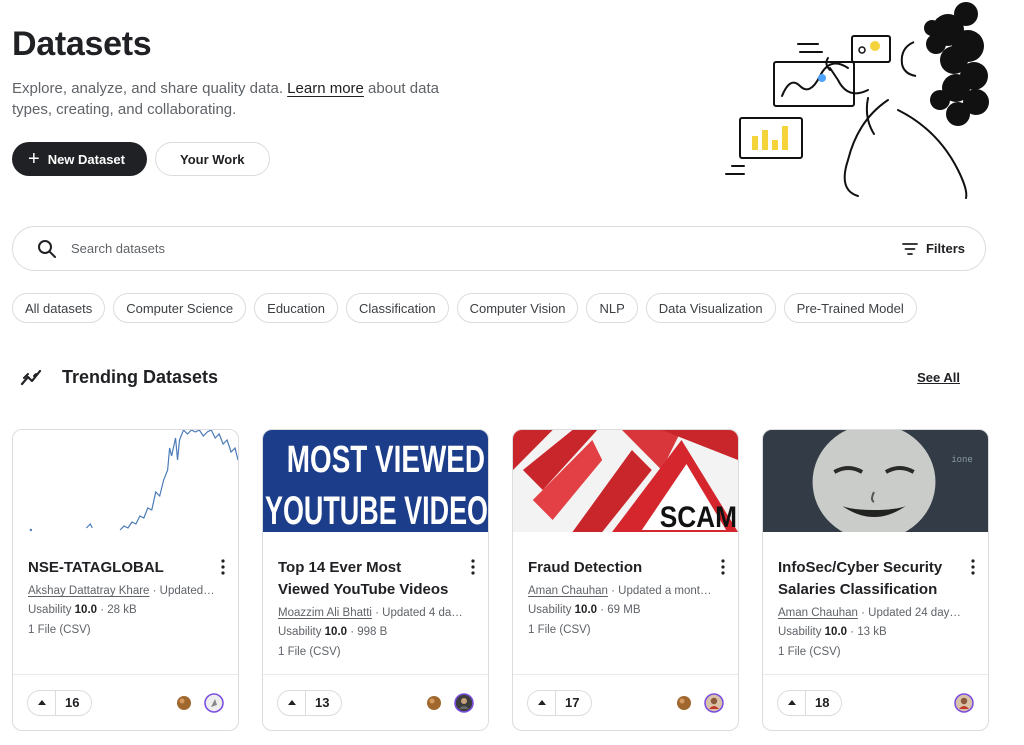  I want to click on chip-education: Education, so click(296, 308).